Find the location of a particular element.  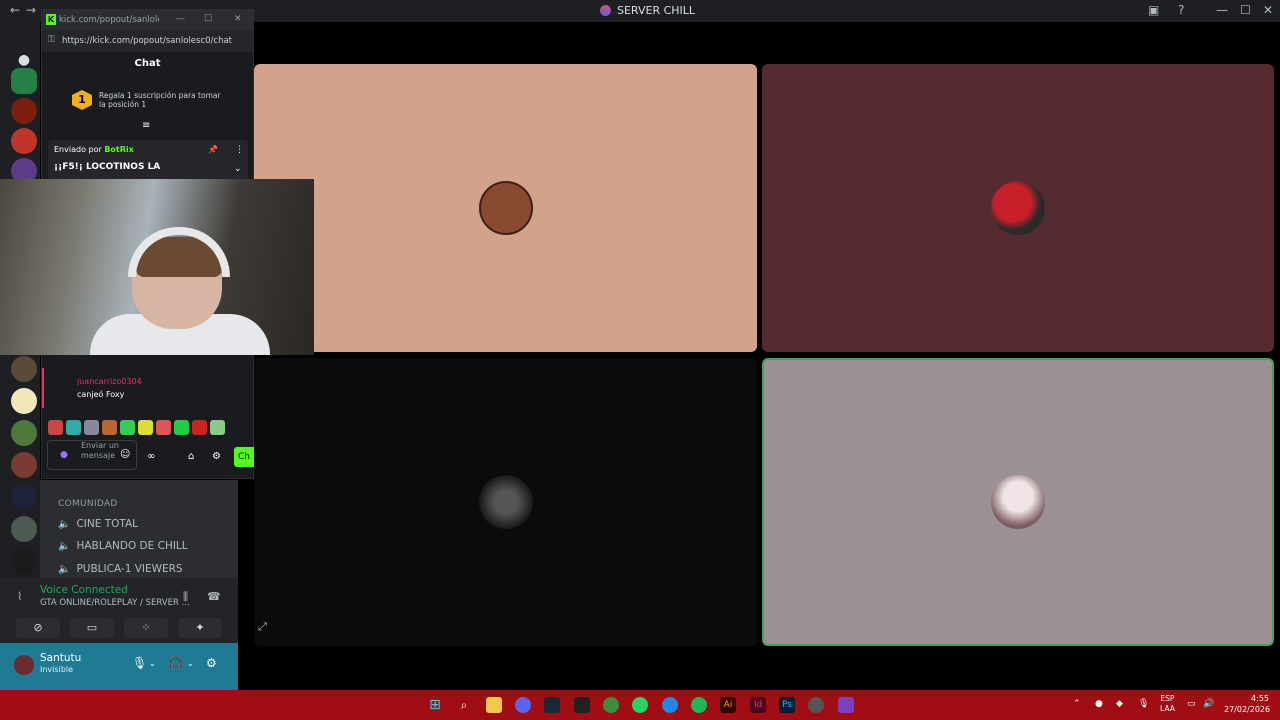

photoshop-icon: Ps is located at coordinates (787, 705).